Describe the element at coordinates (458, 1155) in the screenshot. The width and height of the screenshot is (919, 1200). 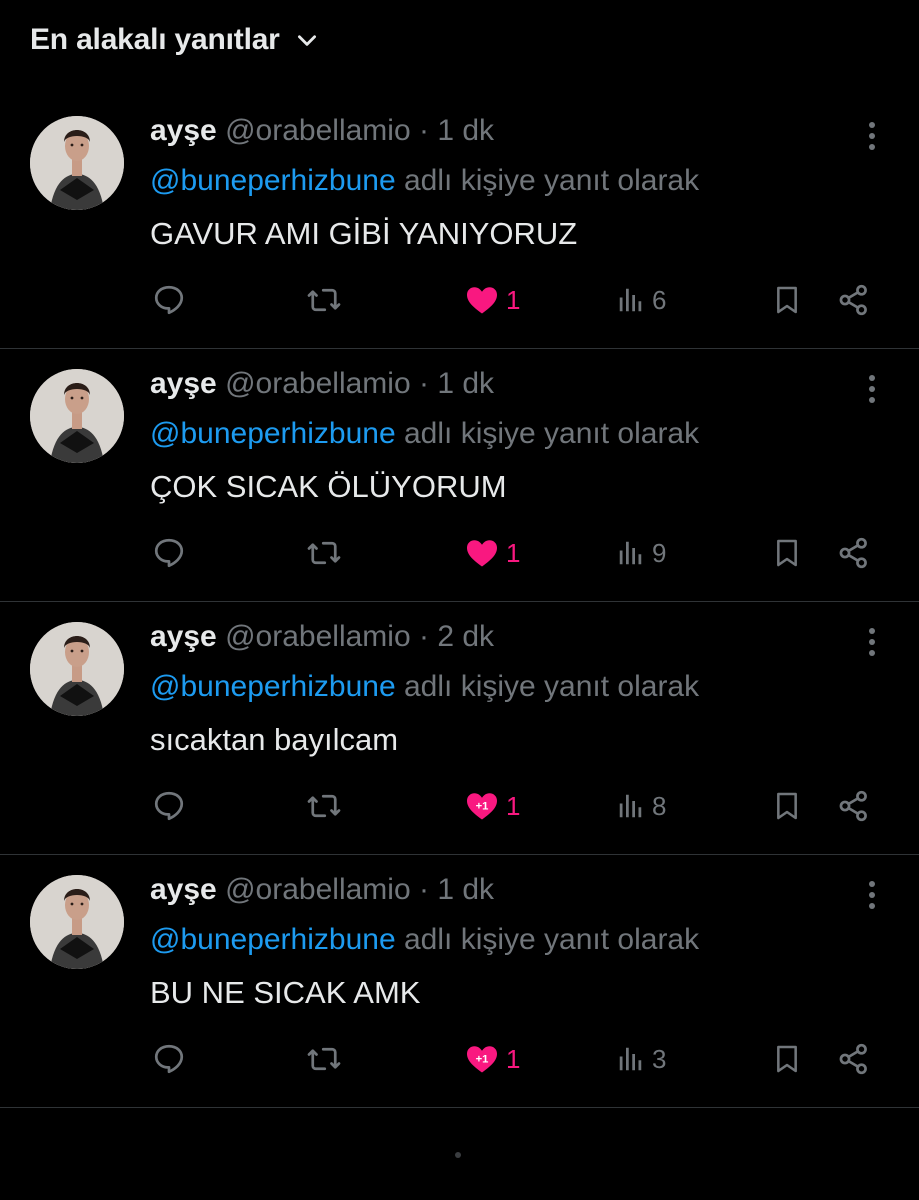
I see `loading-indicator` at that location.